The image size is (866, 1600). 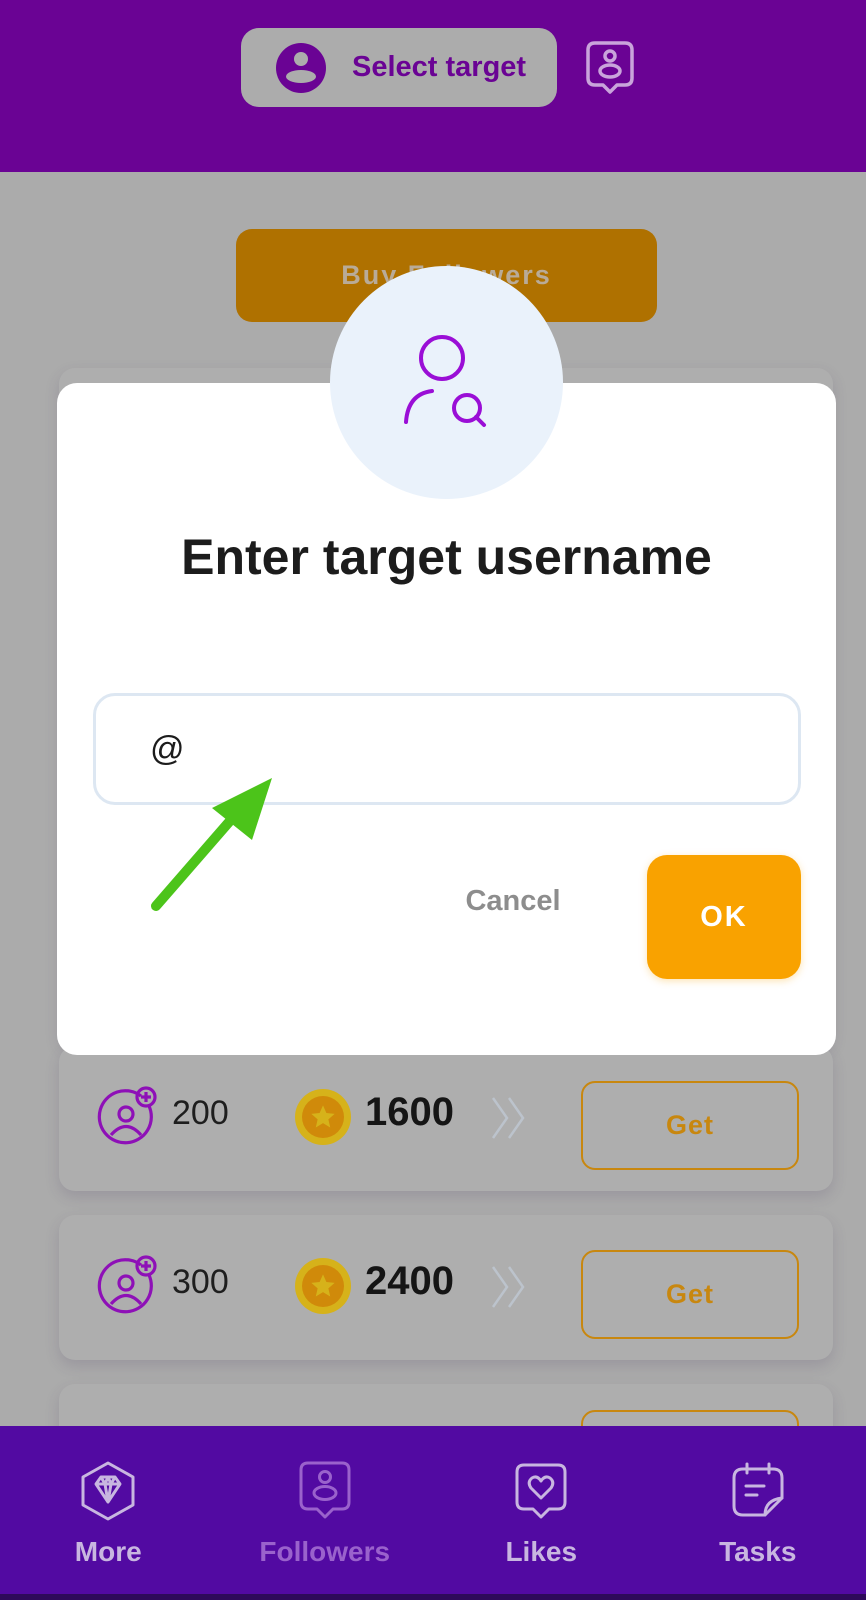 What do you see at coordinates (409, 1112) in the screenshot?
I see `coin-price: 1600` at bounding box center [409, 1112].